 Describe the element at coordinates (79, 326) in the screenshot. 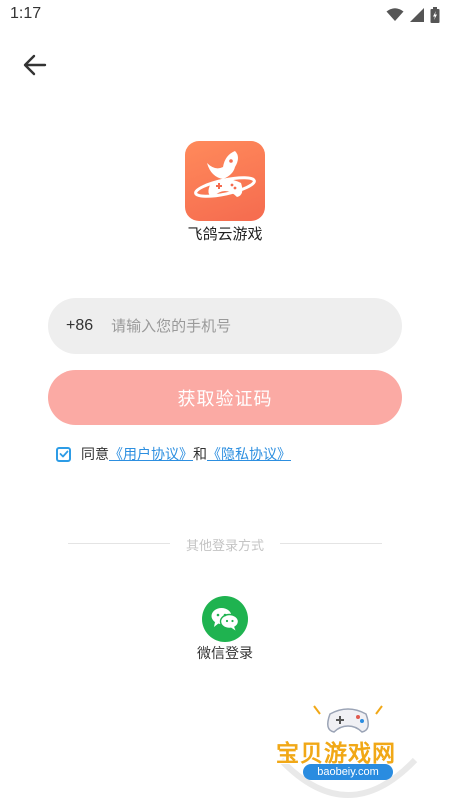

I see `country-code: +86` at that location.